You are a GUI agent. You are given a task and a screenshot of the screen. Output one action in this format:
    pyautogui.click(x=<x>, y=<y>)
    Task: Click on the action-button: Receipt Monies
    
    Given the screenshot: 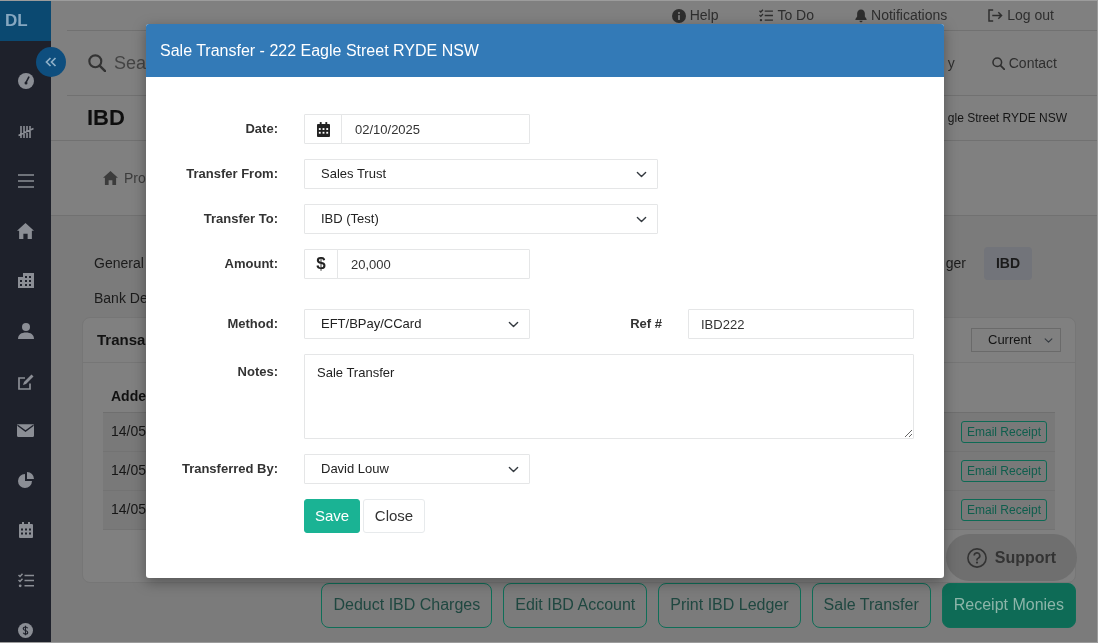 What is the action you would take?
    pyautogui.click(x=1008, y=605)
    